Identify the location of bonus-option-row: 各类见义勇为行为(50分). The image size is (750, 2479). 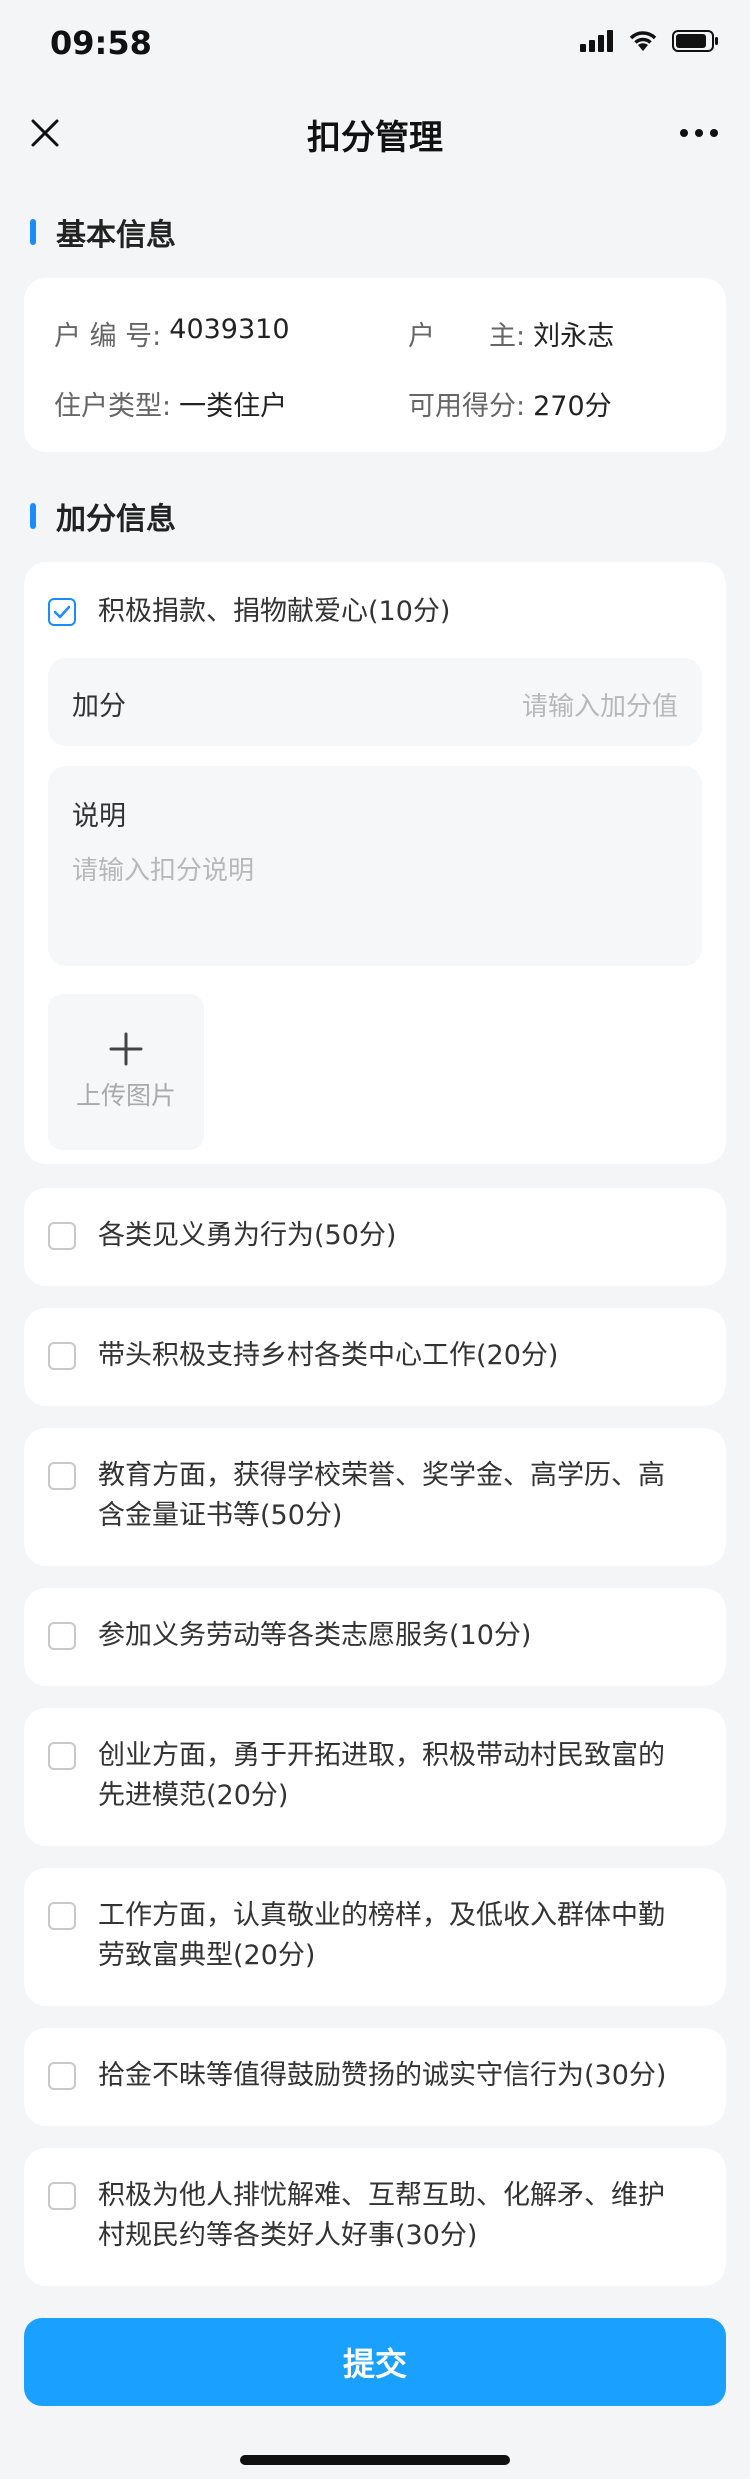
(369, 1236).